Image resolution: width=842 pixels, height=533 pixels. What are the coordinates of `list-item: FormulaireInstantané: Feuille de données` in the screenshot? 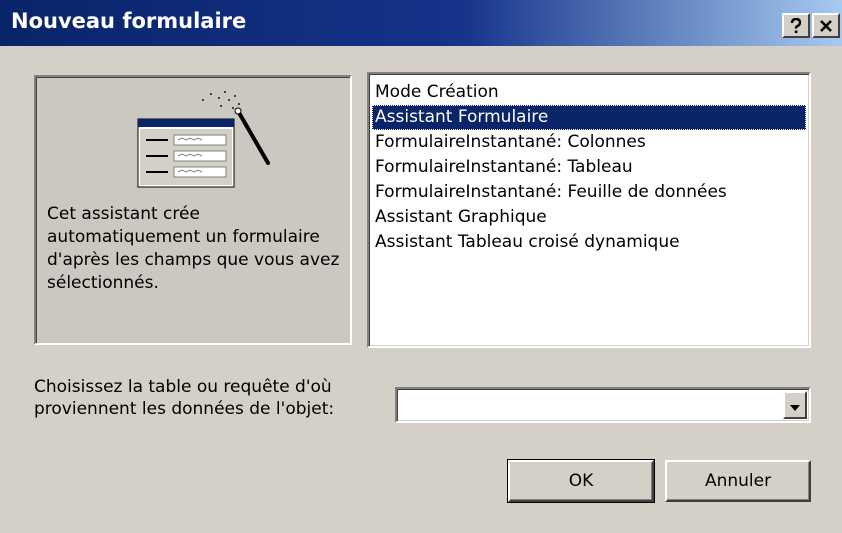 It's located at (589, 192).